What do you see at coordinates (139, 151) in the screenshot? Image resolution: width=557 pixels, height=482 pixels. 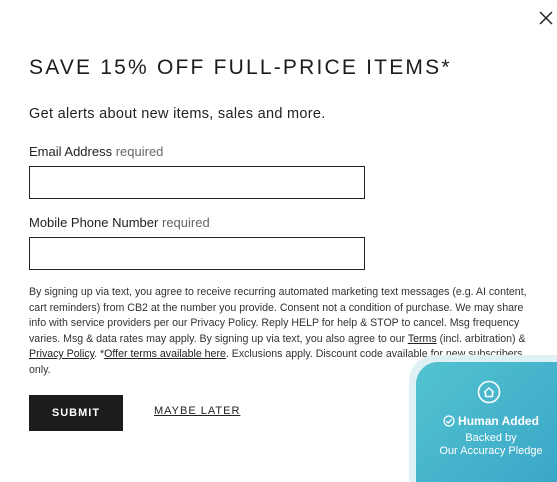 I see `email-required-text: required` at bounding box center [139, 151].